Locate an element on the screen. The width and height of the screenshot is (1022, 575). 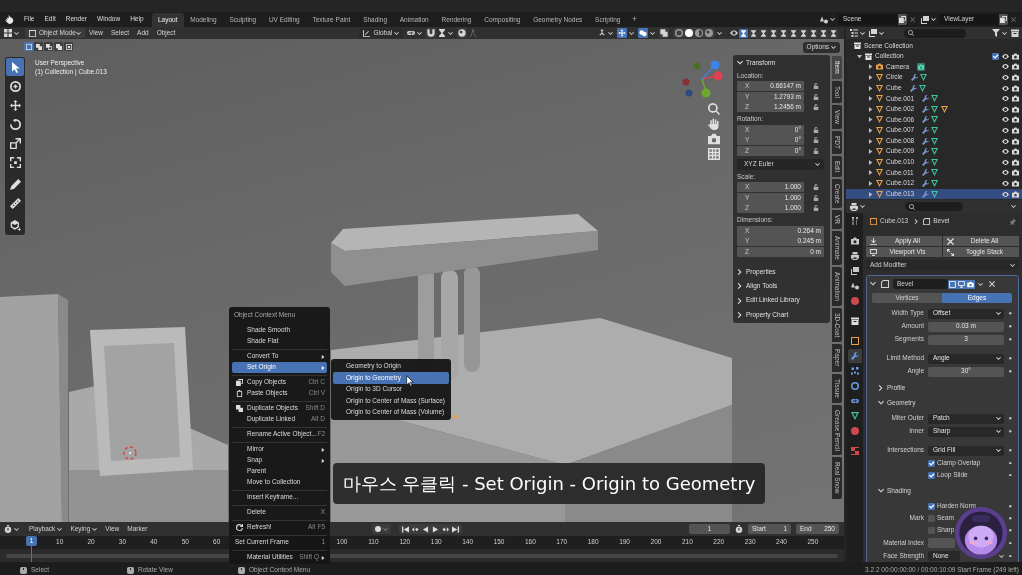
axis-arrows-icon is located at coordinates (602, 33).